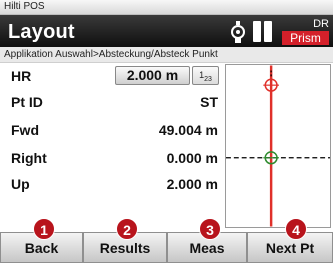 This screenshot has width=333, height=263. What do you see at coordinates (296, 229) in the screenshot?
I see `callout-badge-4: 4` at bounding box center [296, 229].